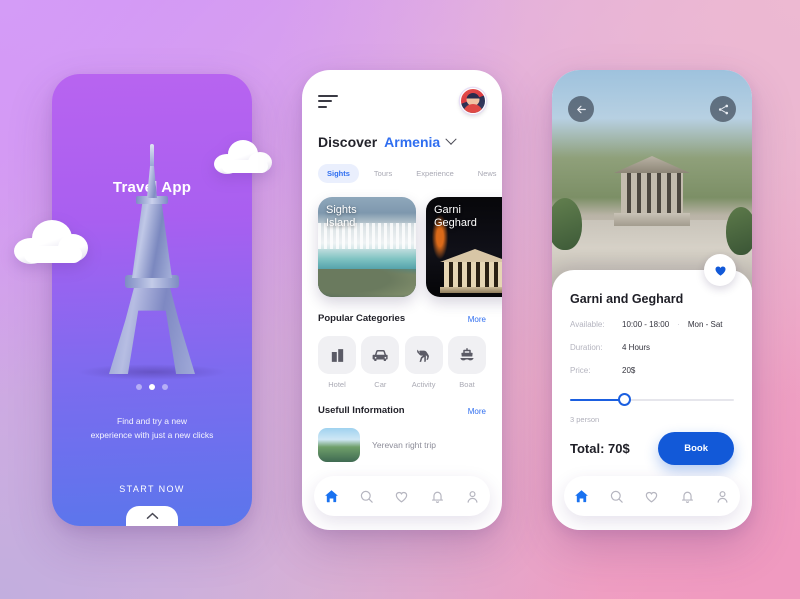 This screenshot has width=800, height=599. Describe the element at coordinates (652, 448) in the screenshot. I see `total-and-book-row: Total: 70$ Book` at that location.